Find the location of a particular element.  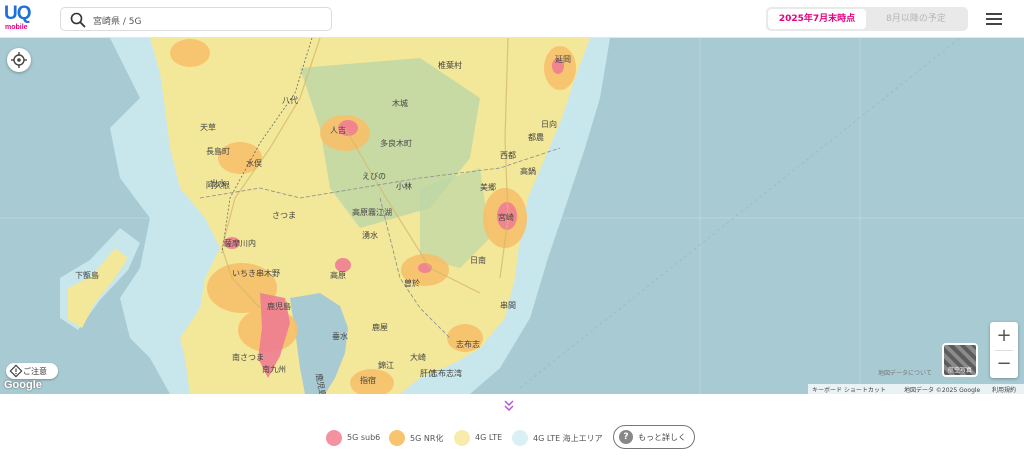

more-details-button: ? もっと詳しく is located at coordinates (654, 437).